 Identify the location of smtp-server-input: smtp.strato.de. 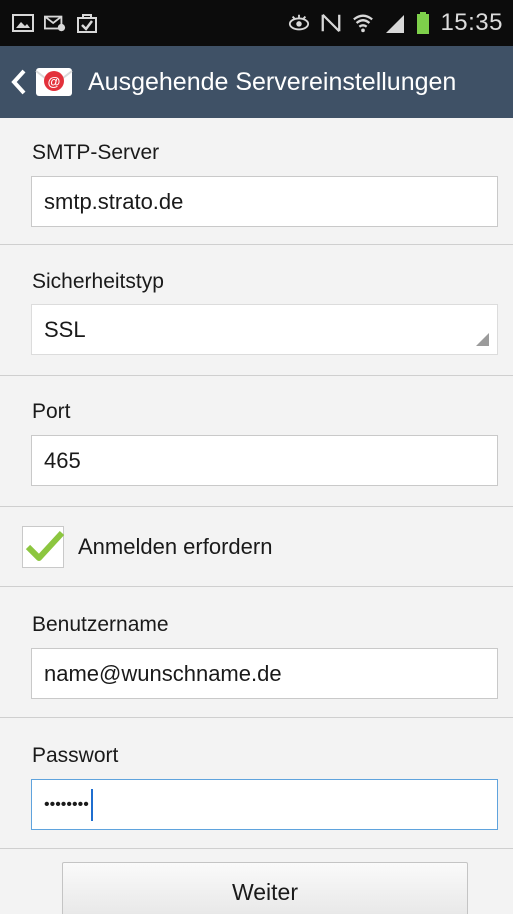
(264, 201).